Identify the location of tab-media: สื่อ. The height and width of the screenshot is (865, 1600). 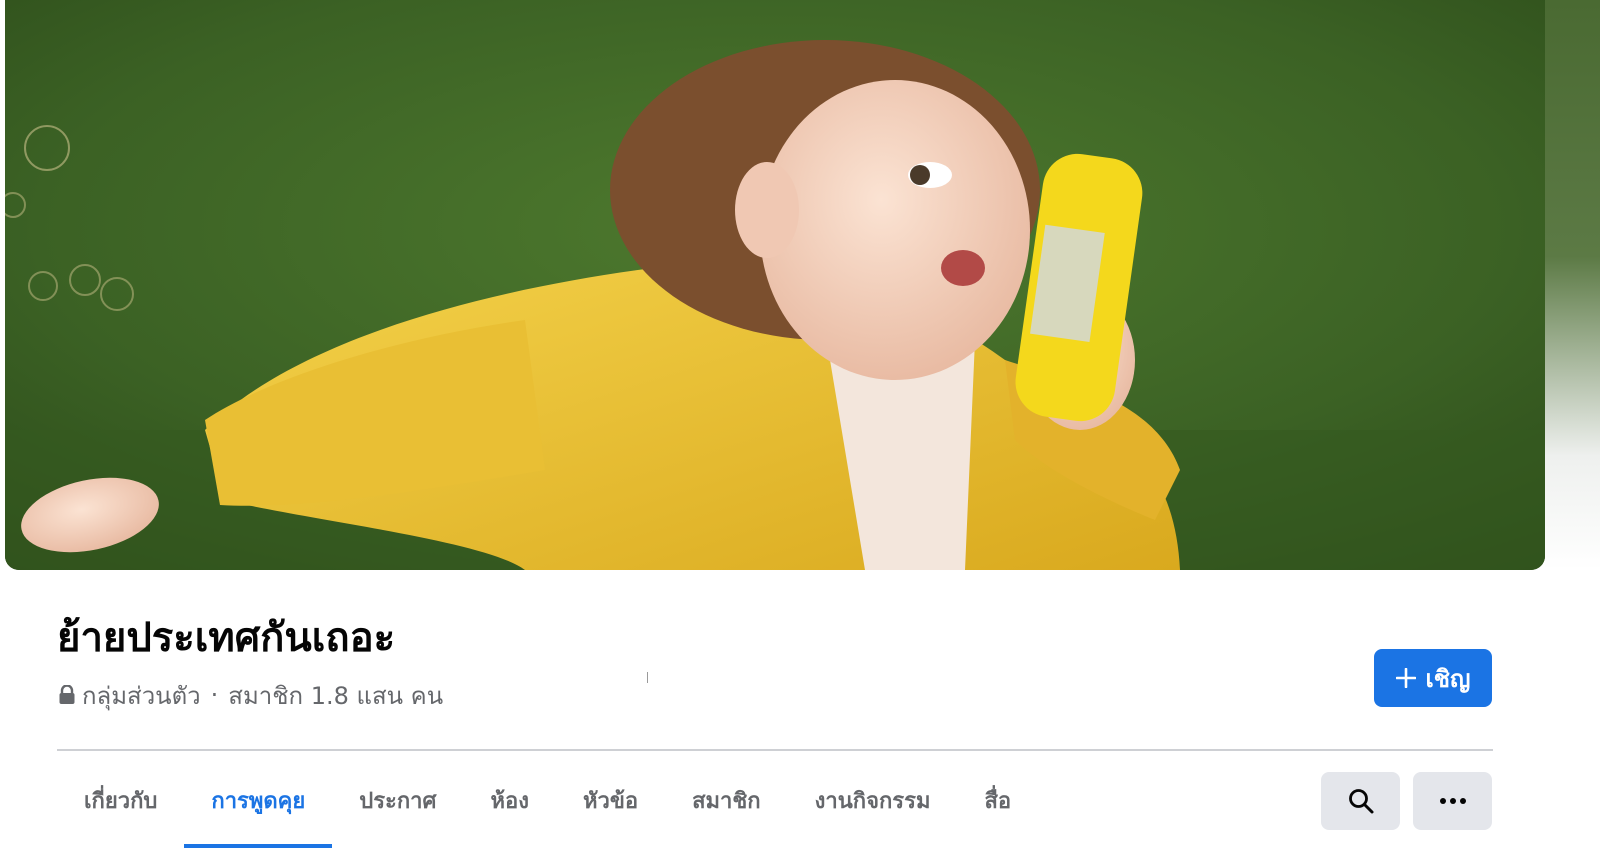
(997, 800).